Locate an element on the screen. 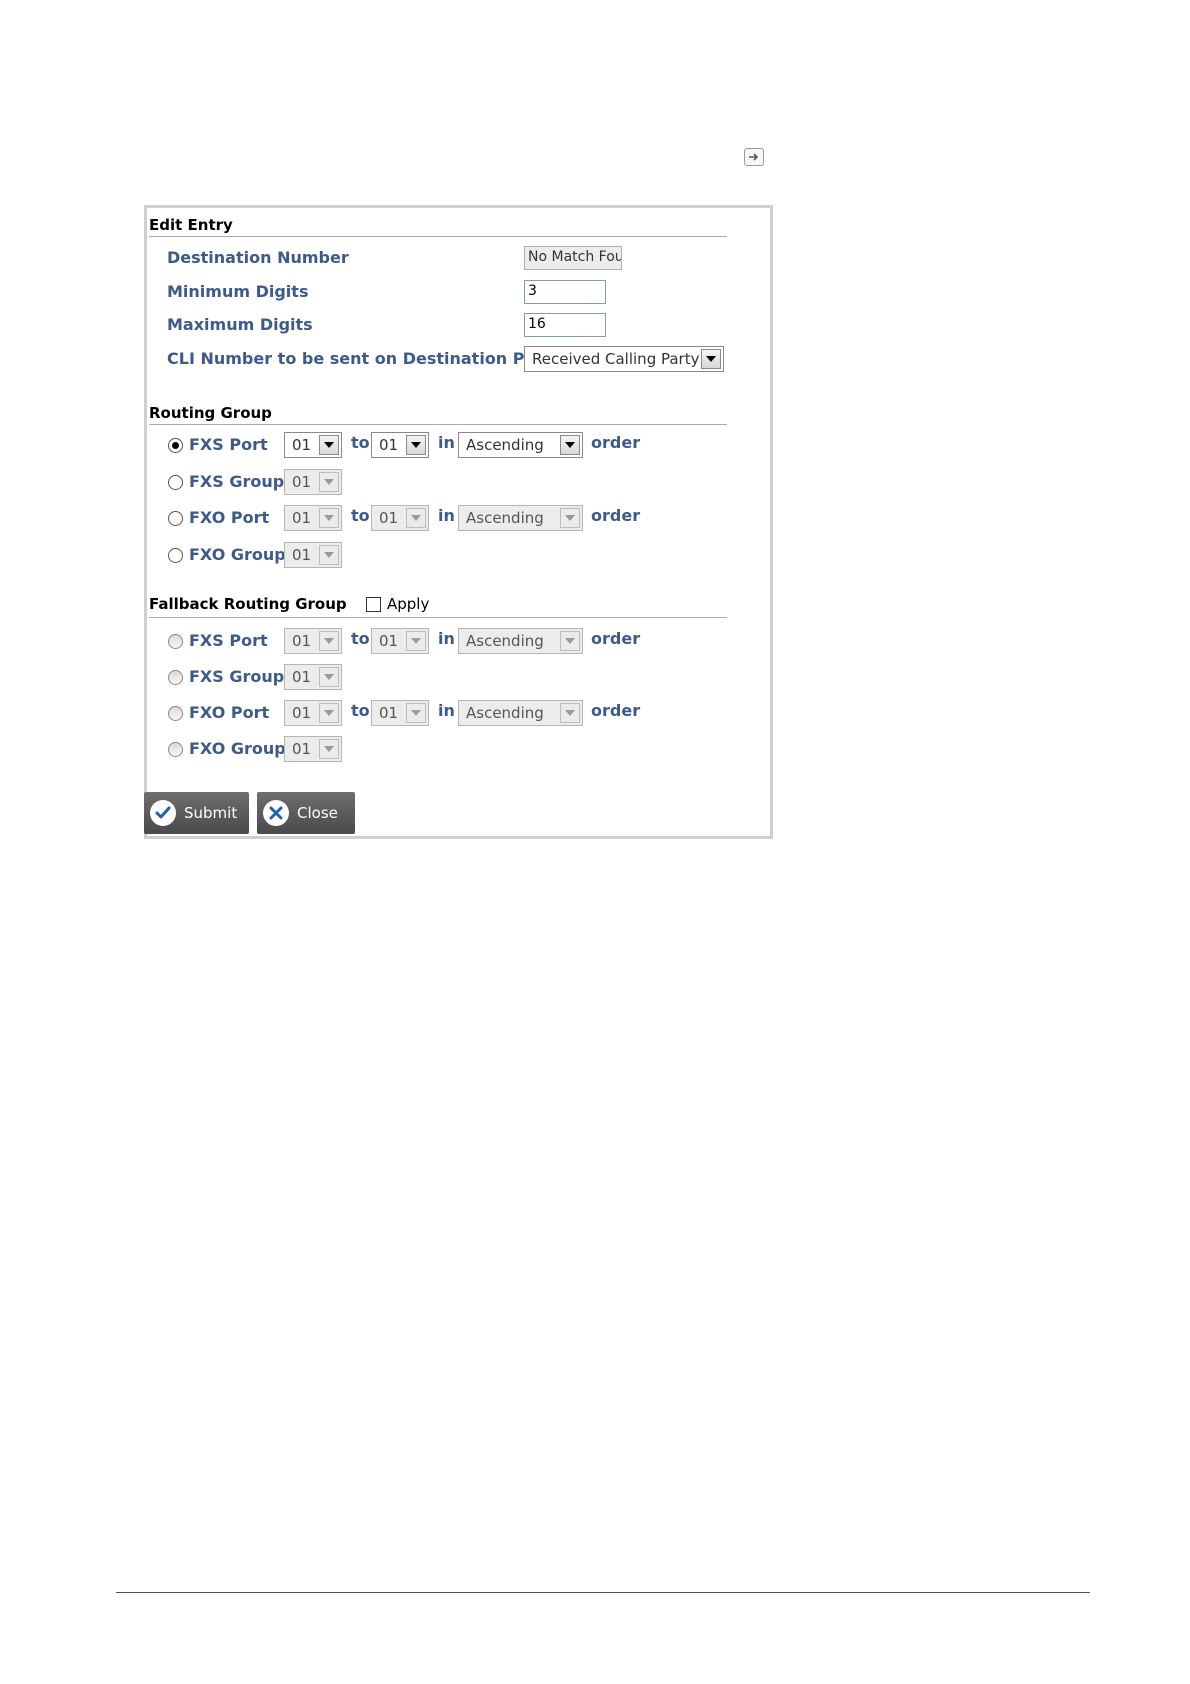  routing-fxo-port-order-select: Ascending is located at coordinates (520, 518).